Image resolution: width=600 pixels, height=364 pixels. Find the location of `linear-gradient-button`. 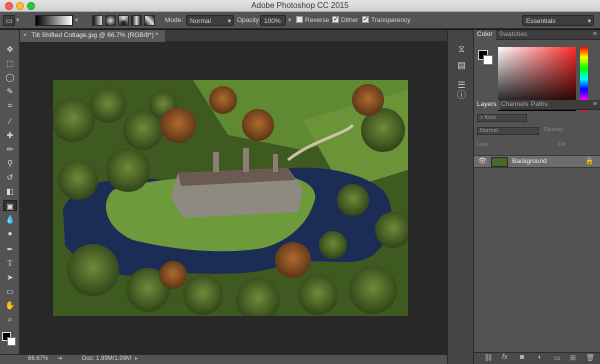

linear-gradient-button is located at coordinates (97, 20).